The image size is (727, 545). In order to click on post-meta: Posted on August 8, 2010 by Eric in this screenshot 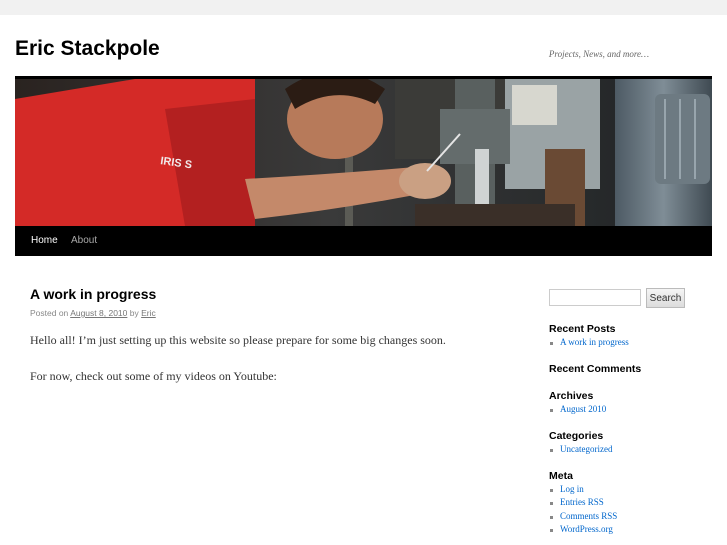, I will do `click(93, 313)`.